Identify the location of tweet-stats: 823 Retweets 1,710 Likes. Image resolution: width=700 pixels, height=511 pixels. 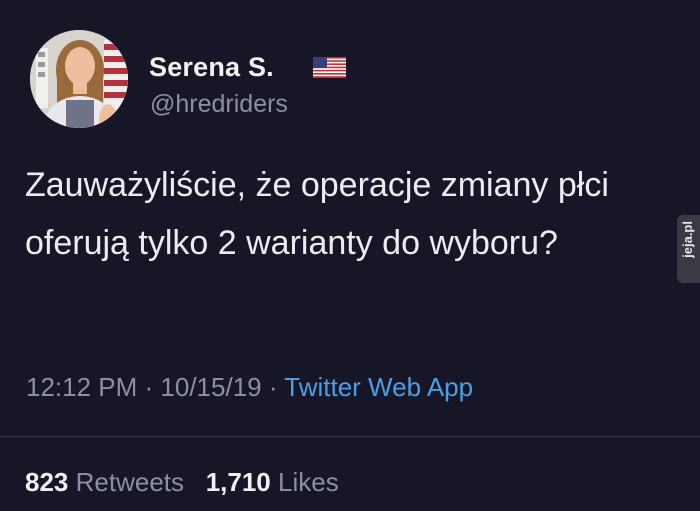
(182, 482).